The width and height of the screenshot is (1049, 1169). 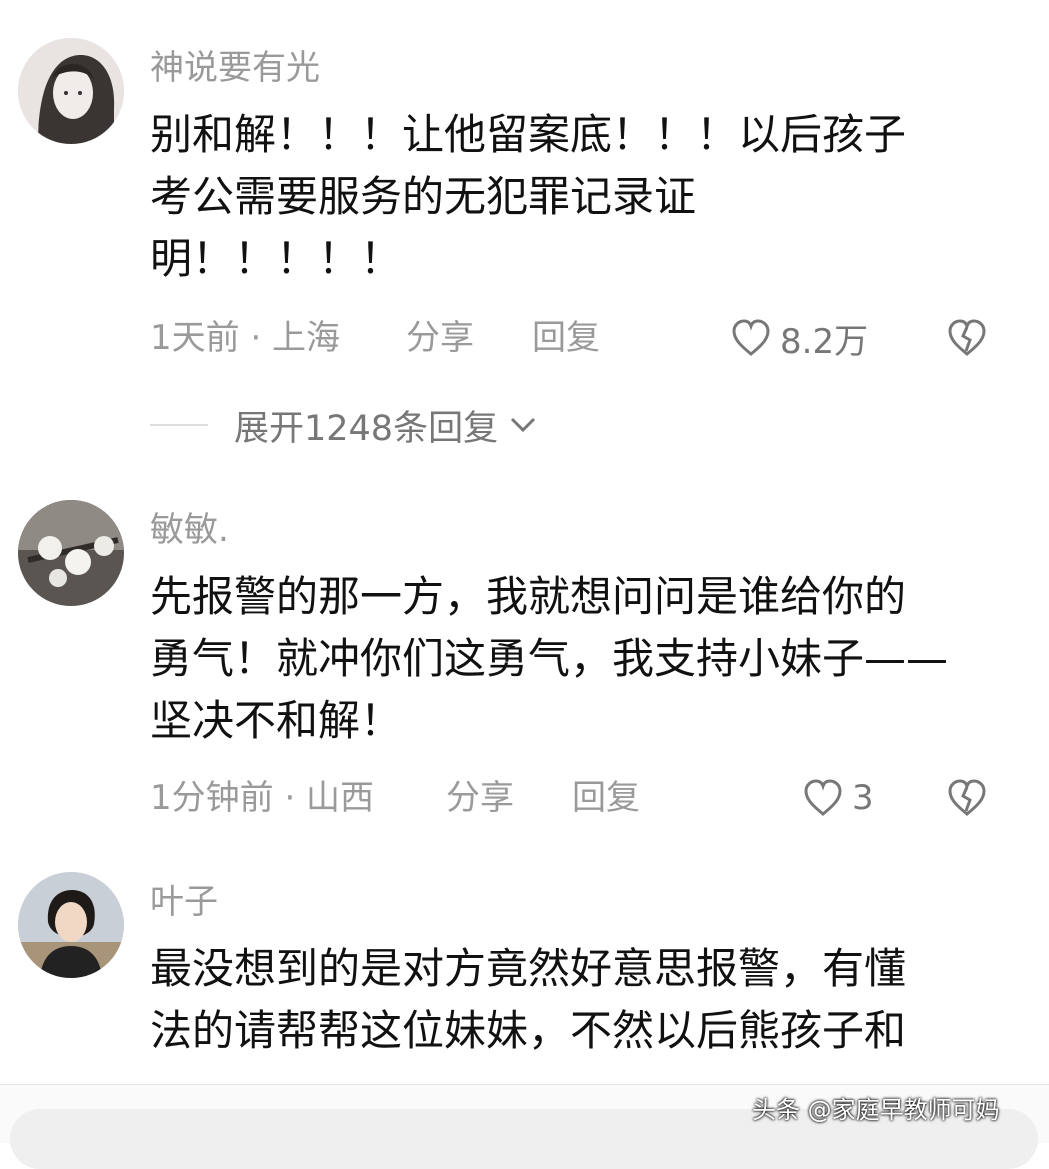 What do you see at coordinates (184, 902) in the screenshot?
I see `username: 叶子` at bounding box center [184, 902].